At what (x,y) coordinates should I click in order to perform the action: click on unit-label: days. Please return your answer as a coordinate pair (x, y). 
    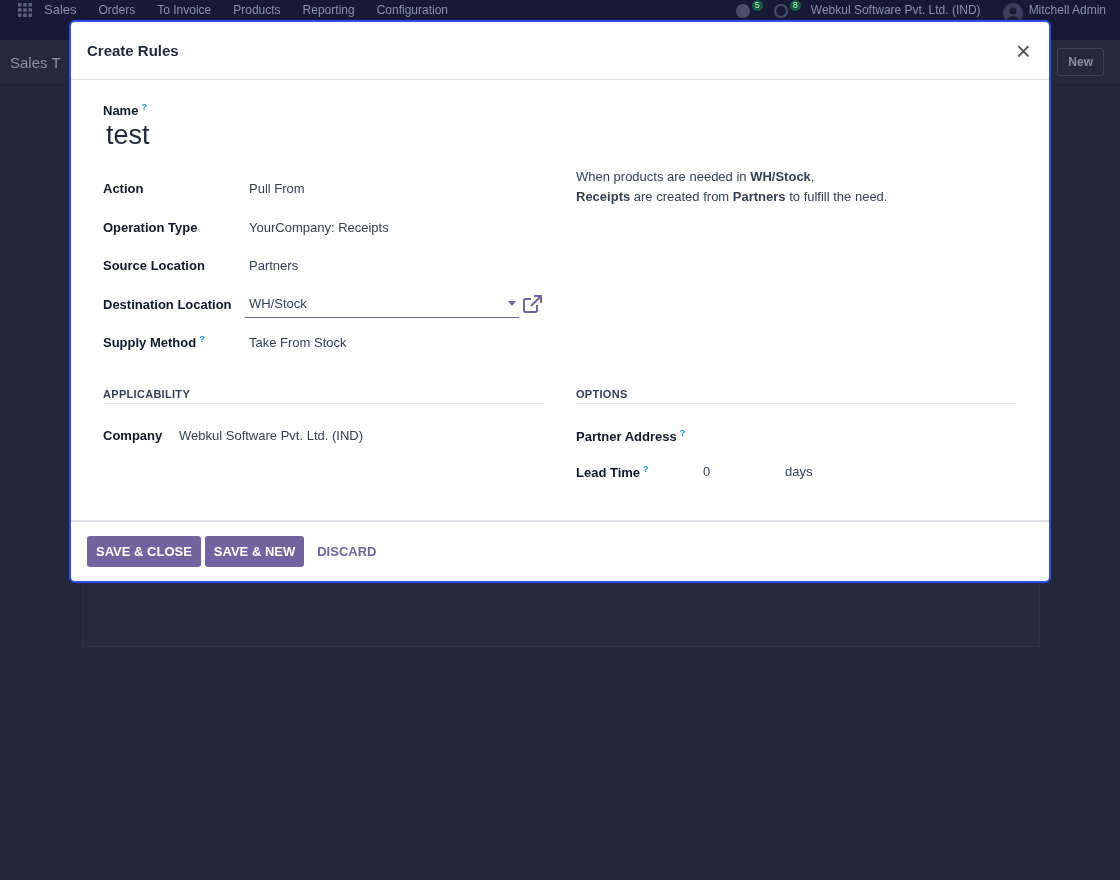
    Looking at the image, I should click on (799, 472).